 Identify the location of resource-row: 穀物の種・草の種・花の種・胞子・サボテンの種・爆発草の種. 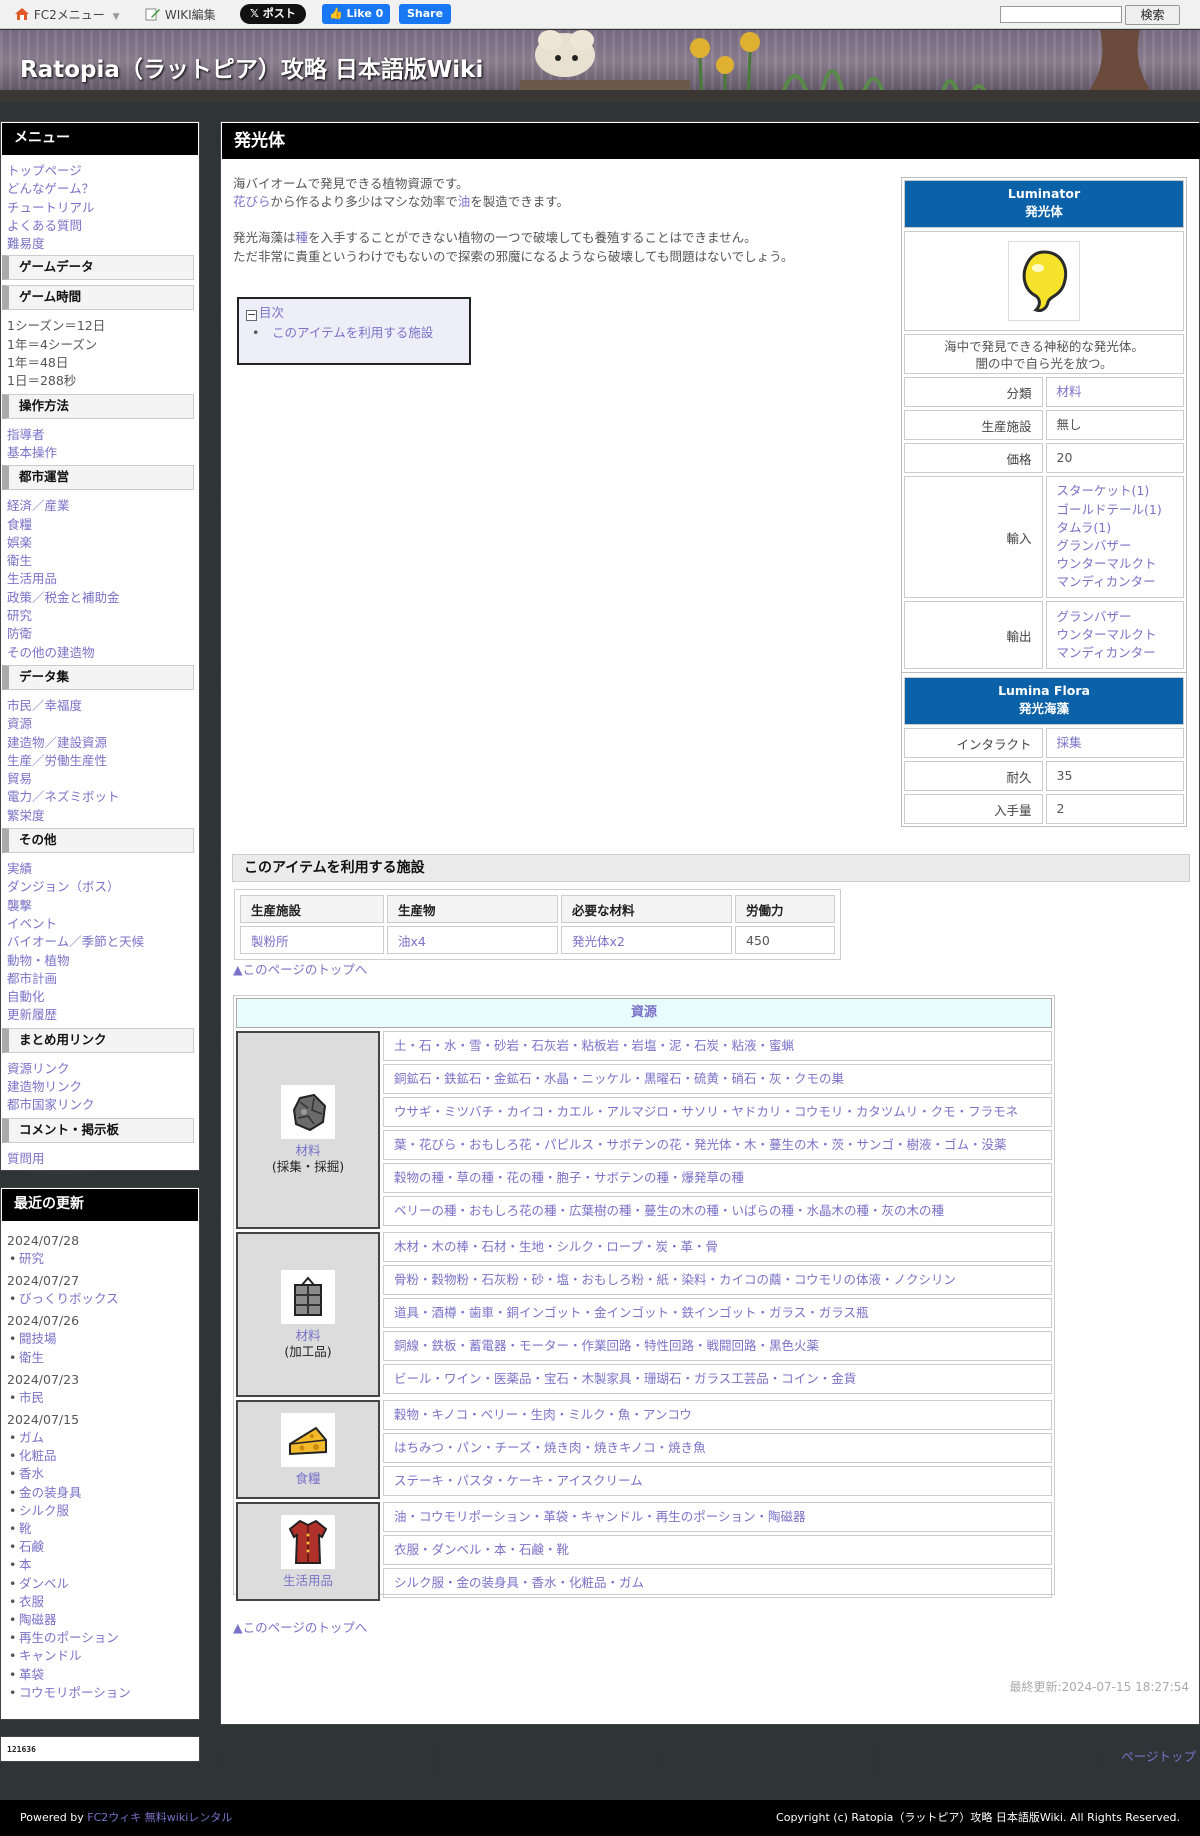
(717, 1178).